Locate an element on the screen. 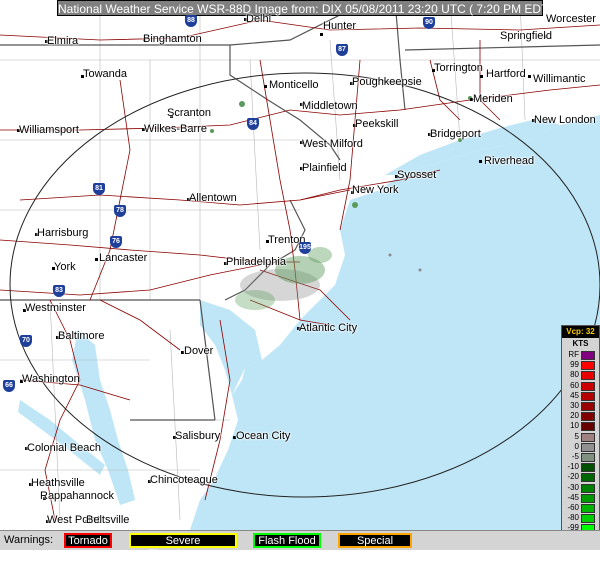 Image resolution: width=600 pixels, height=561 pixels. warning-severe-thunderstorm: Severe Thunderstorm is located at coordinates (183, 546).